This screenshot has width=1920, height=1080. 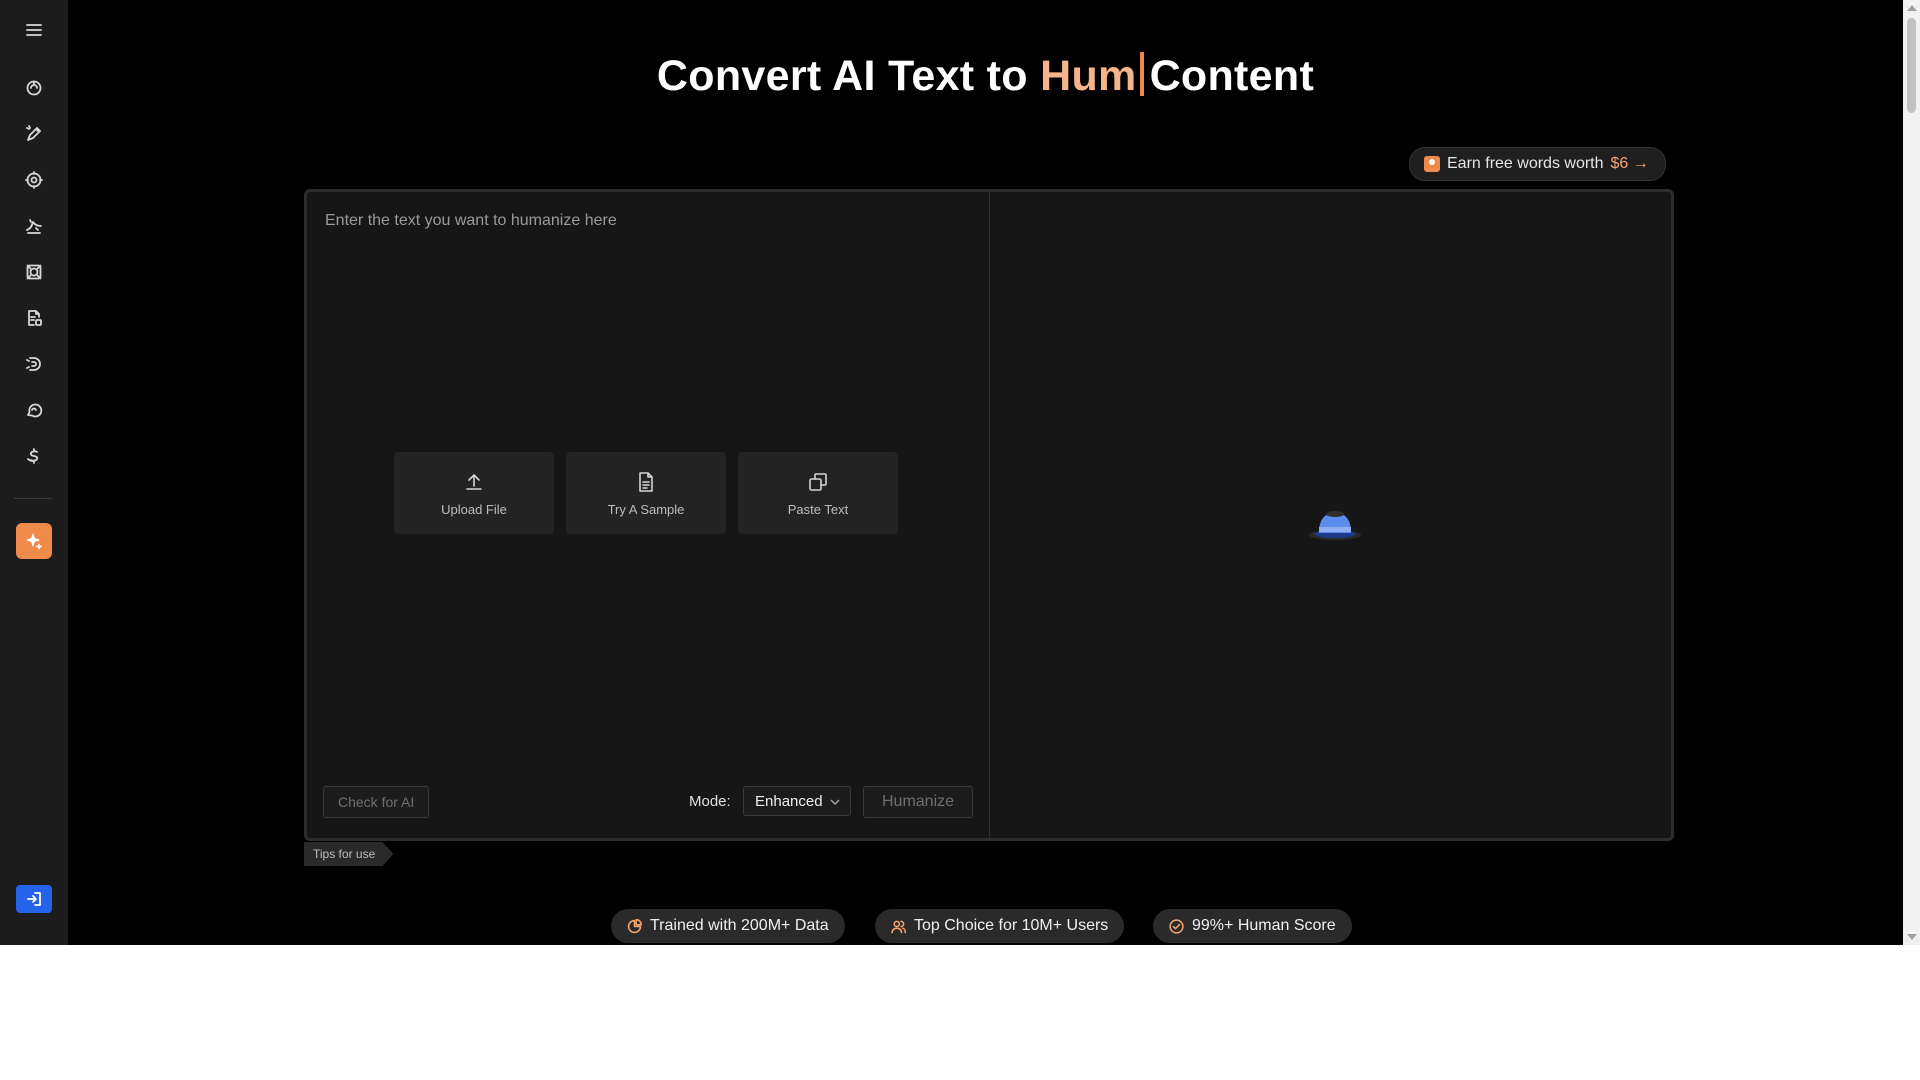 What do you see at coordinates (635, 925) in the screenshot?
I see `pie-chart-icon` at bounding box center [635, 925].